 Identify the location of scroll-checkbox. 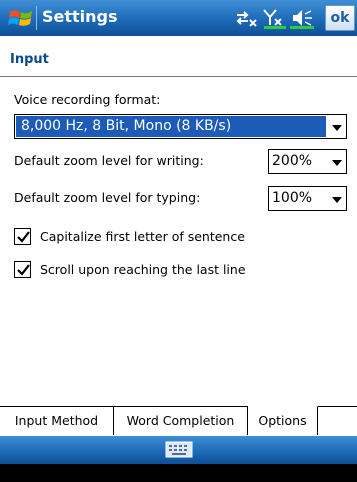
(22, 269).